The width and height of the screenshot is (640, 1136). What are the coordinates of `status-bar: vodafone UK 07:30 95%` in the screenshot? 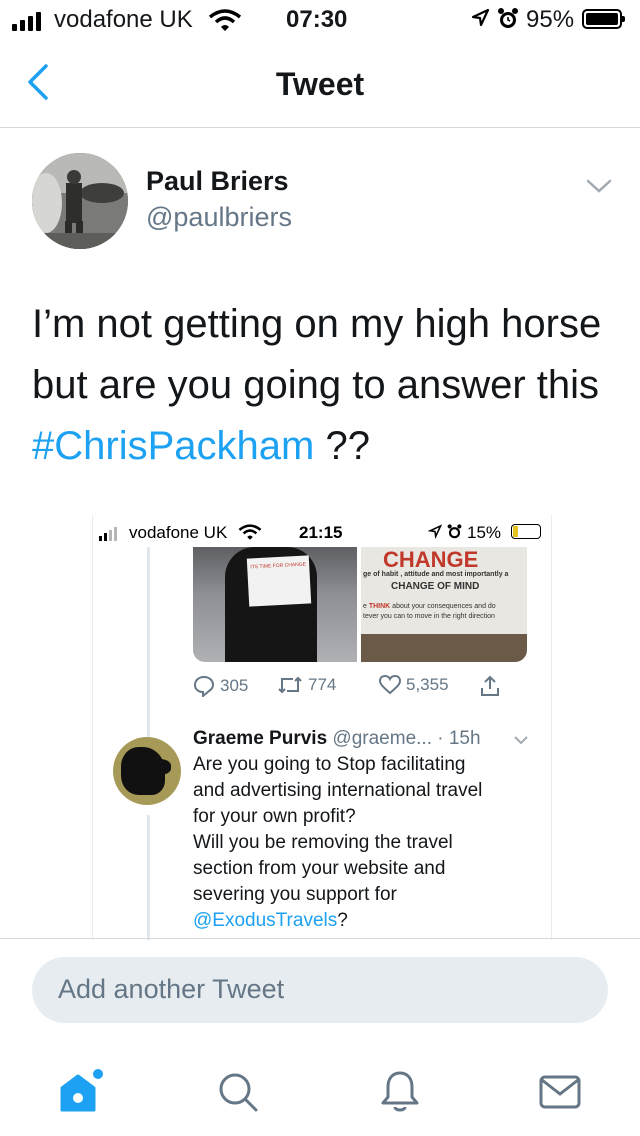 It's located at (320, 20).